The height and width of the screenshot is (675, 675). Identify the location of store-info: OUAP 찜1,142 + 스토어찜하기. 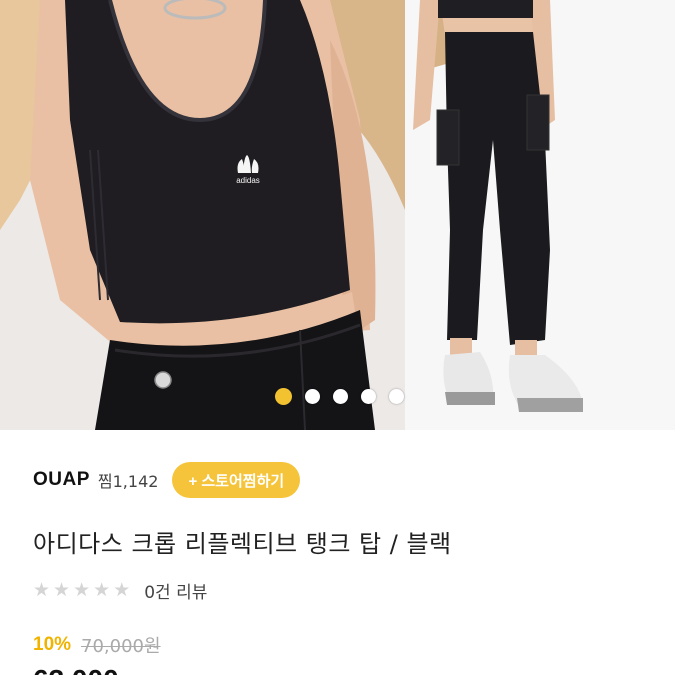
(167, 480).